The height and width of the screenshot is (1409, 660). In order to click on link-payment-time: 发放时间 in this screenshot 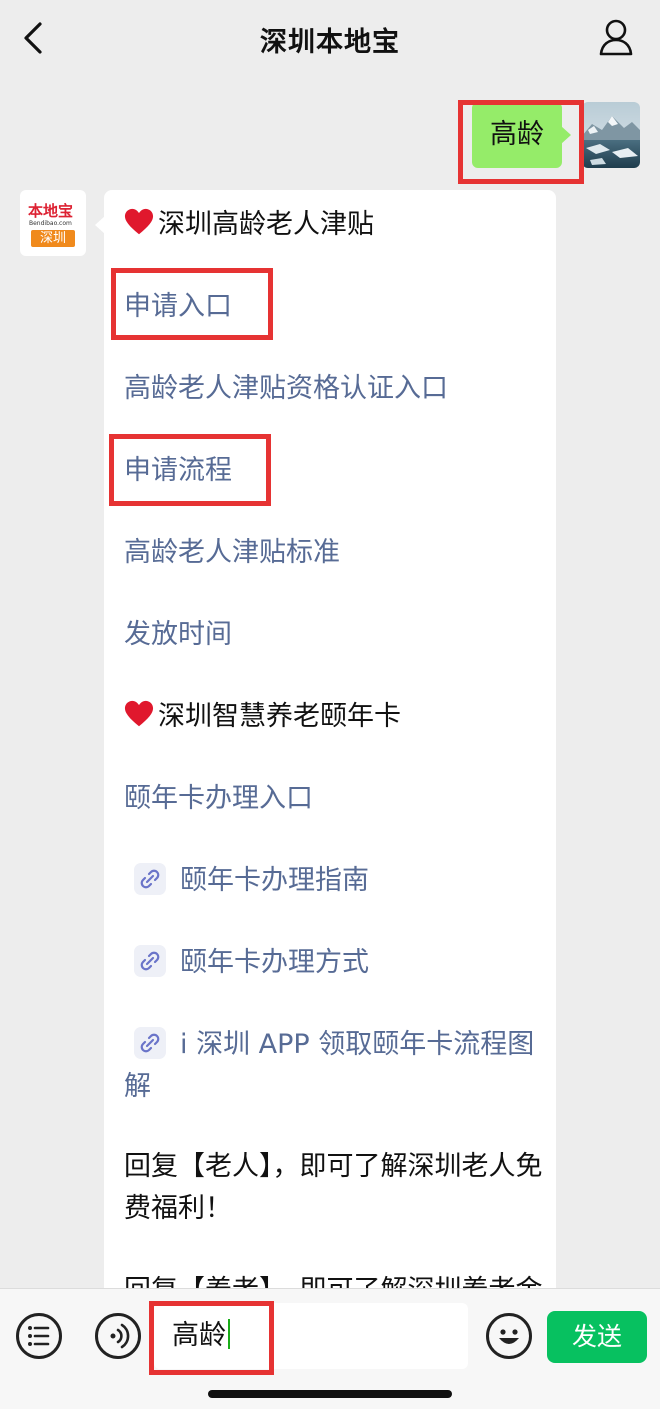, I will do `click(334, 635)`.